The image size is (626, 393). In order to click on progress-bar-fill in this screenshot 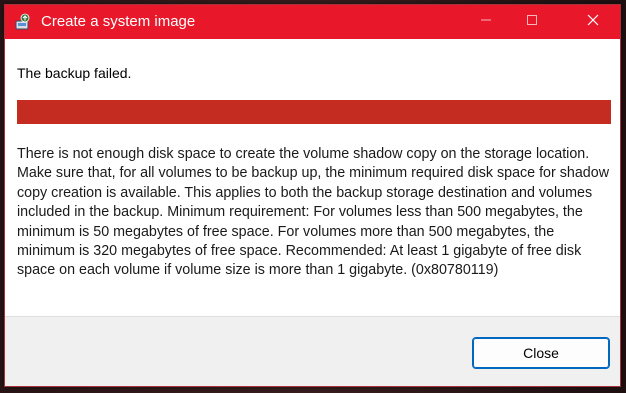, I will do `click(314, 112)`.